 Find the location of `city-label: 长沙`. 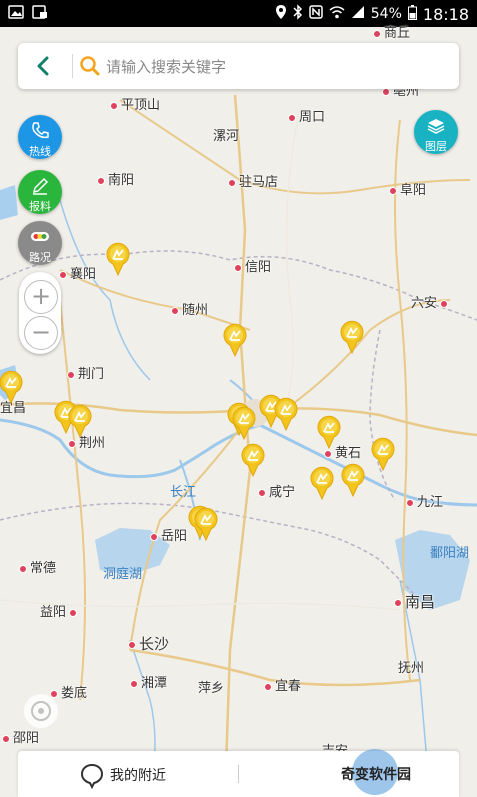

city-label: 长沙 is located at coordinates (148, 643).